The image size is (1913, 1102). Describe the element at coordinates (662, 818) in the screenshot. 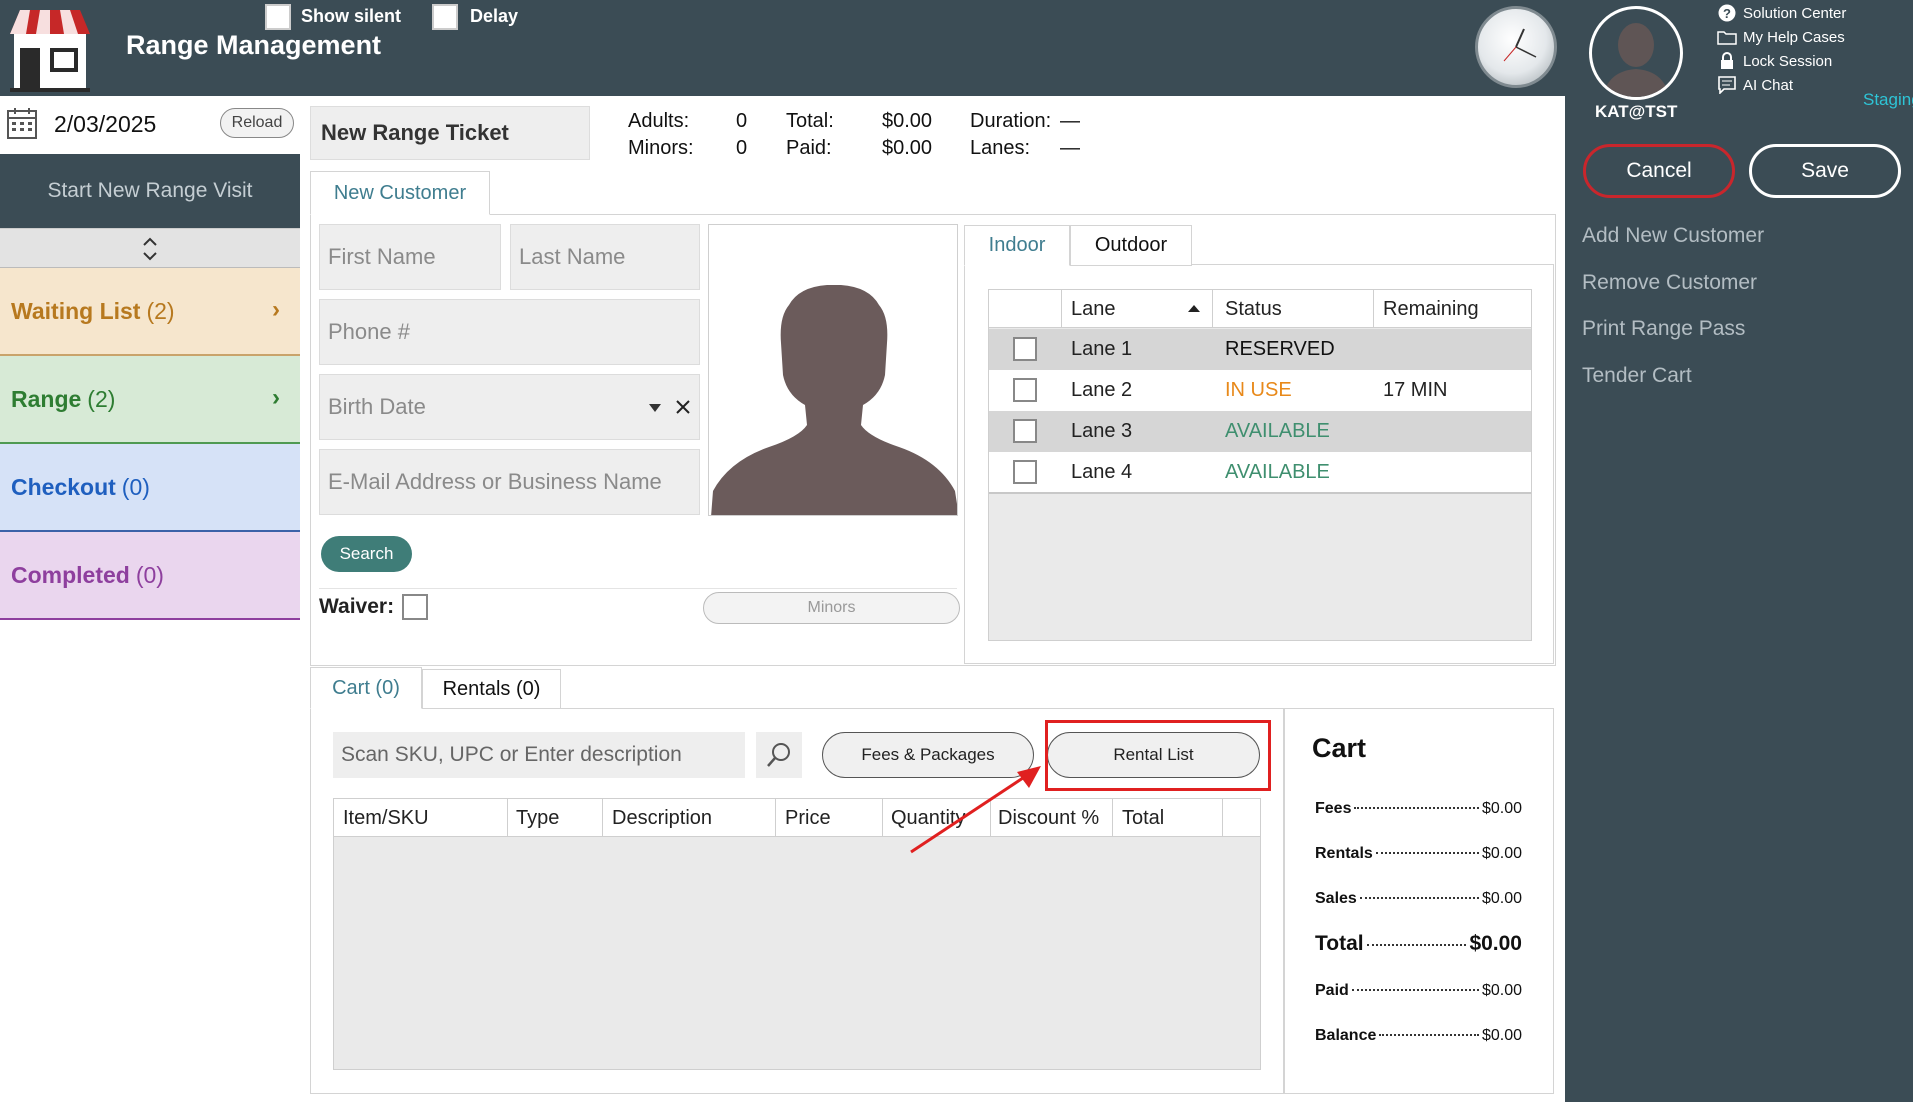

I see `column-description: Description` at that location.